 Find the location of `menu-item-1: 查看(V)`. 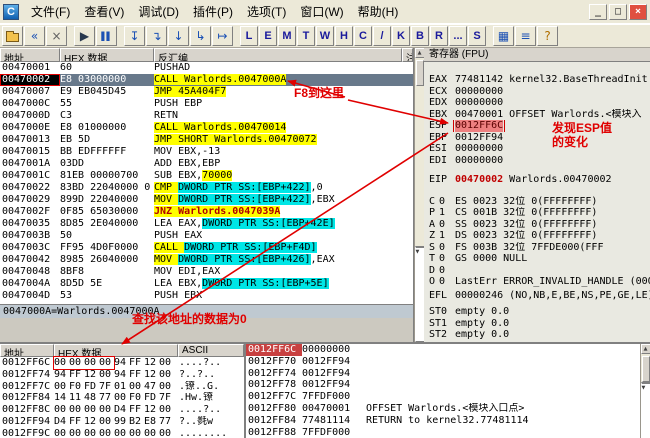

menu-item-1: 查看(V) is located at coordinates (104, 11).